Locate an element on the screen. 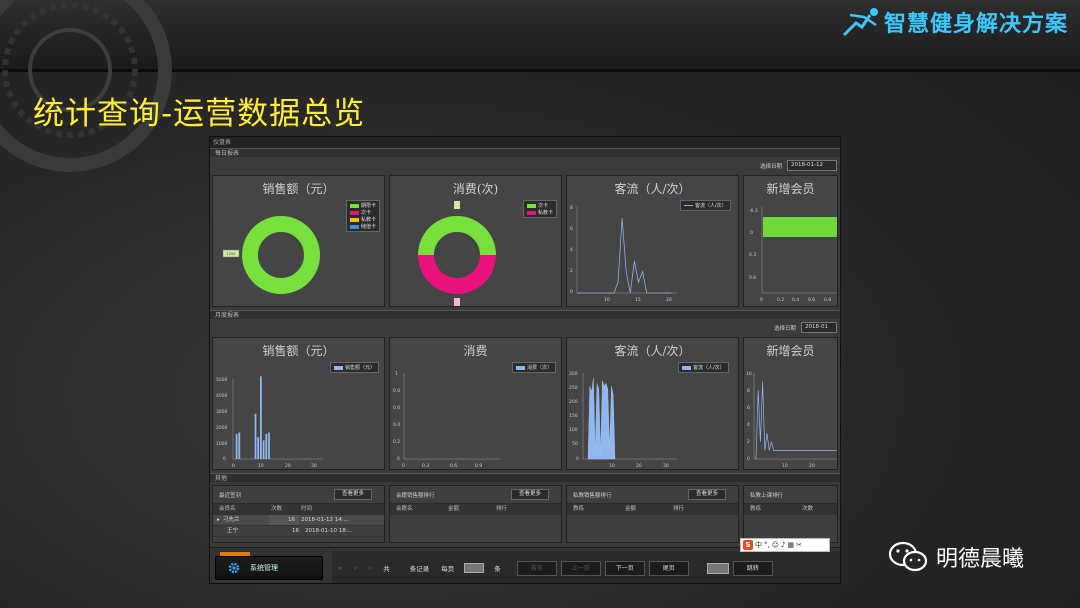 Image resolution: width=1080 pixels, height=608 pixels. svg-text: 150 is located at coordinates (573, 416).